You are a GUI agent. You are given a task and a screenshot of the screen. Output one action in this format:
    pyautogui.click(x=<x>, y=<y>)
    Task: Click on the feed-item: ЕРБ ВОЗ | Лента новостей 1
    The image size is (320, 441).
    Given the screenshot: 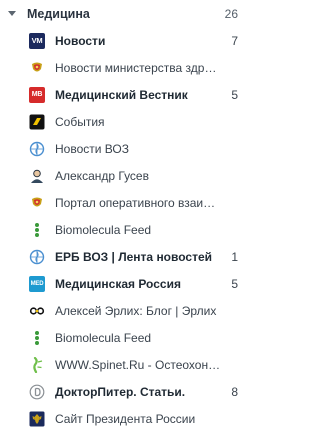 What is the action you would take?
    pyautogui.click(x=129, y=256)
    